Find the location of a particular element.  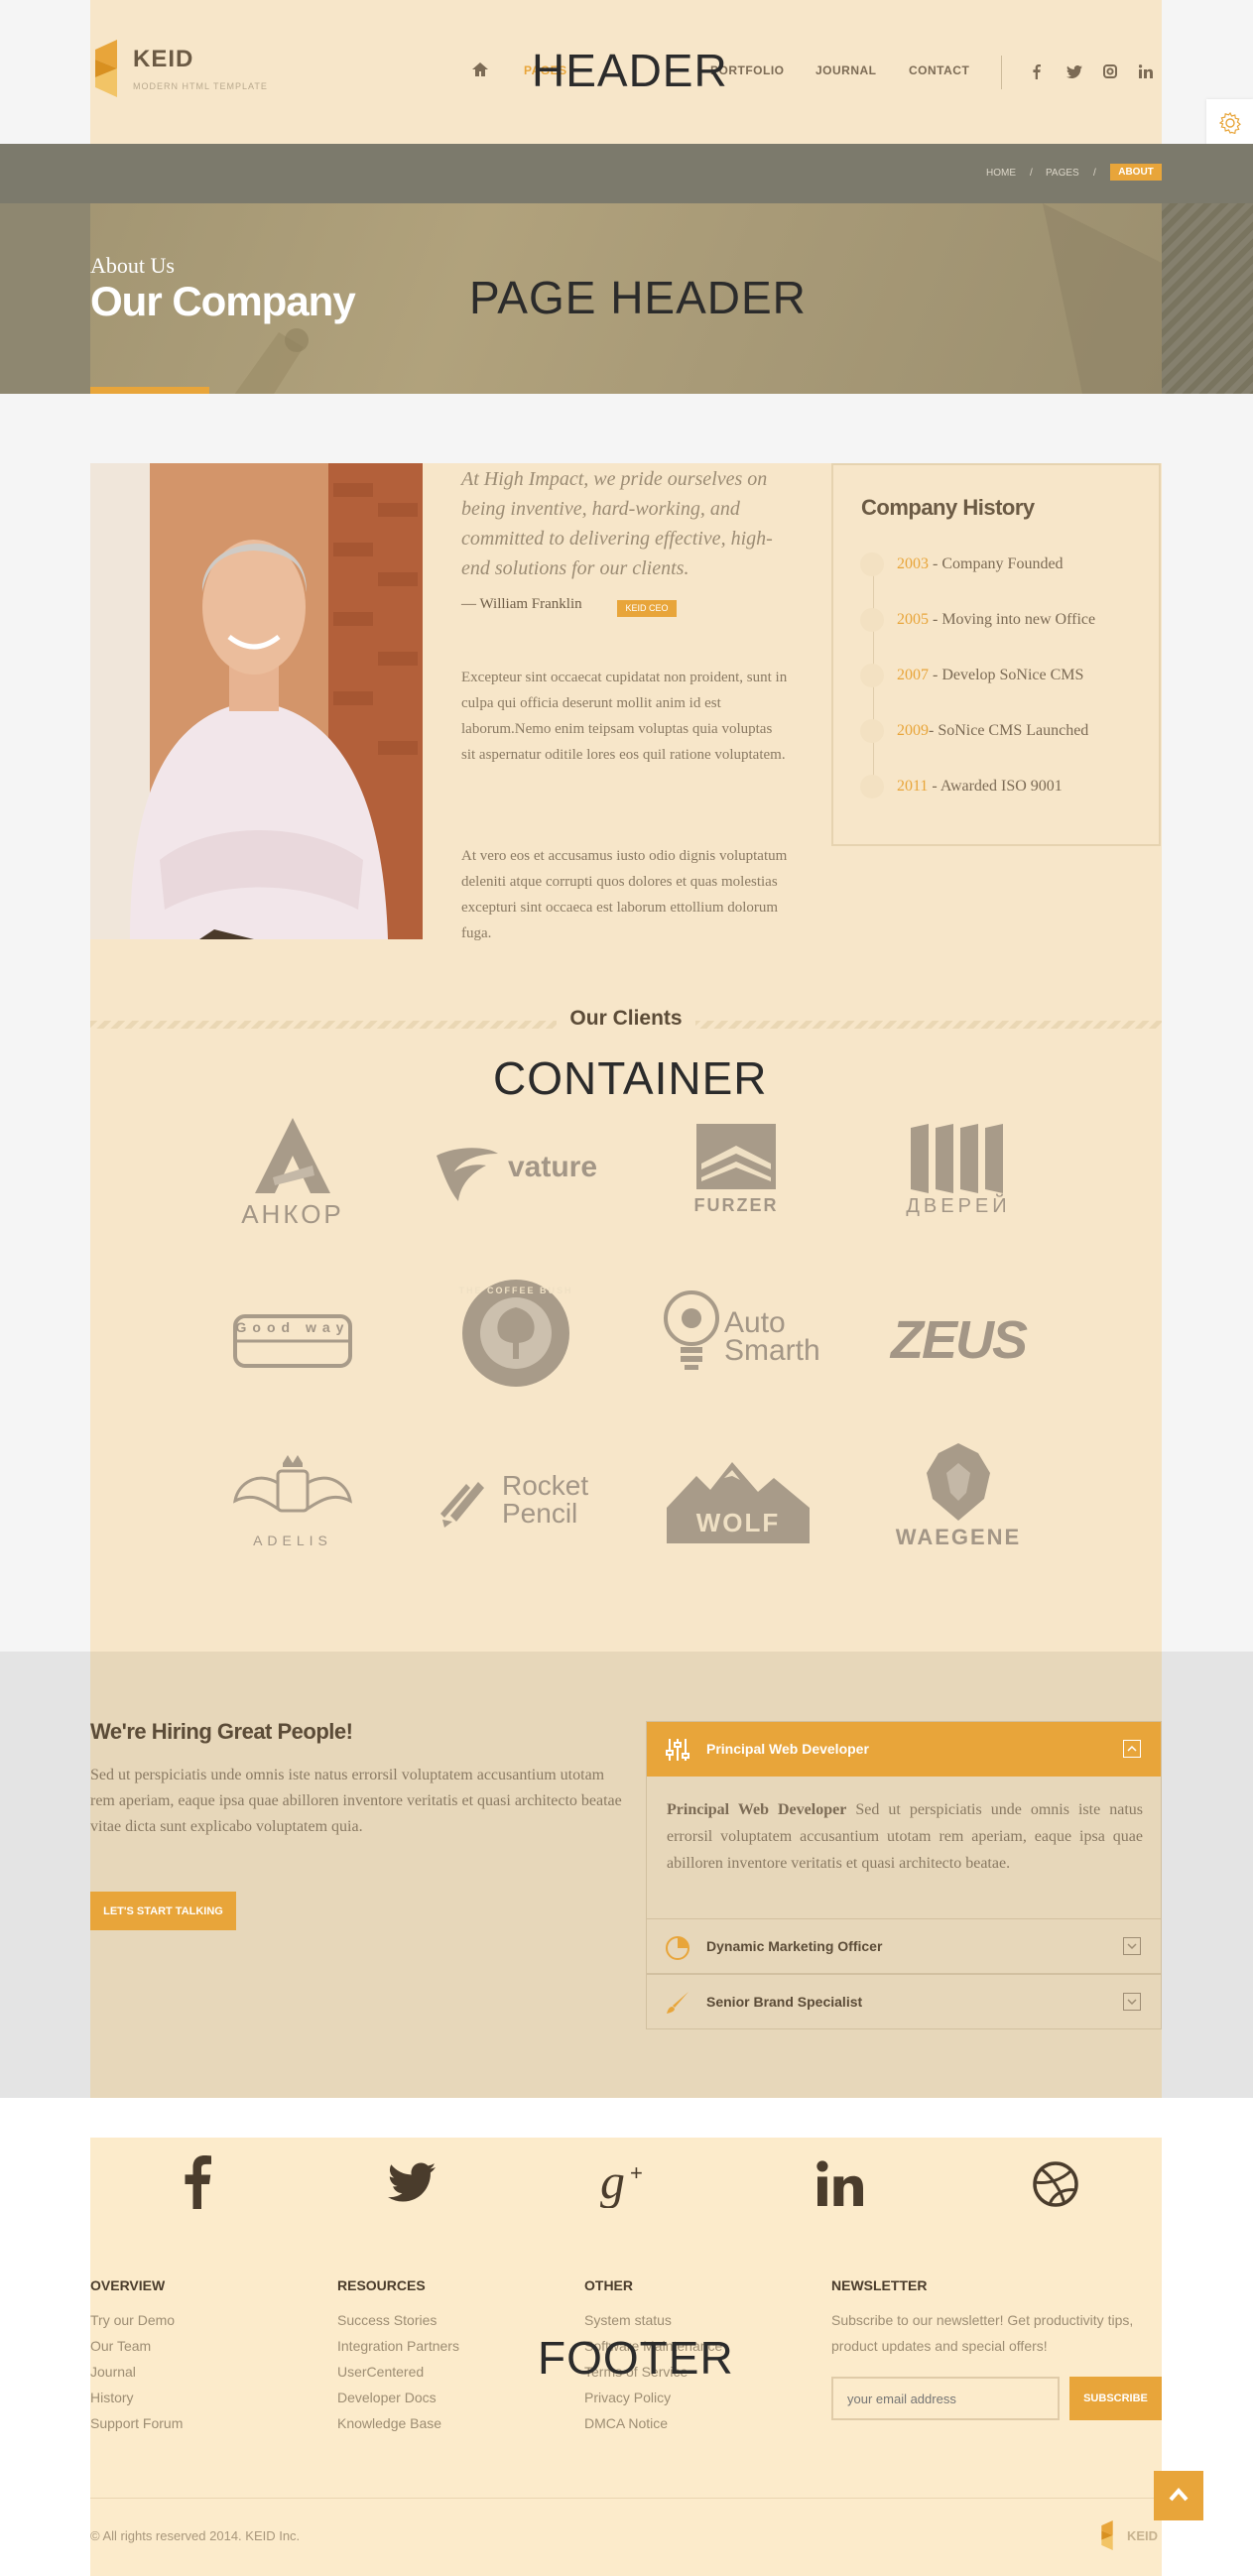

start-talking-button: LET'S START TALKING is located at coordinates (163, 1911).